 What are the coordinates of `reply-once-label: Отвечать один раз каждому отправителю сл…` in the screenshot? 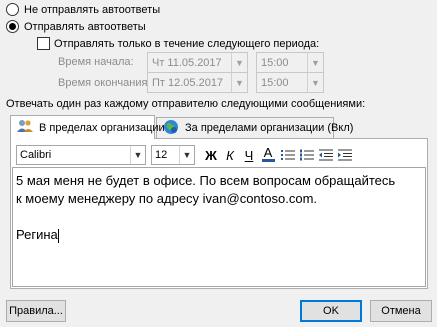 It's located at (186, 104).